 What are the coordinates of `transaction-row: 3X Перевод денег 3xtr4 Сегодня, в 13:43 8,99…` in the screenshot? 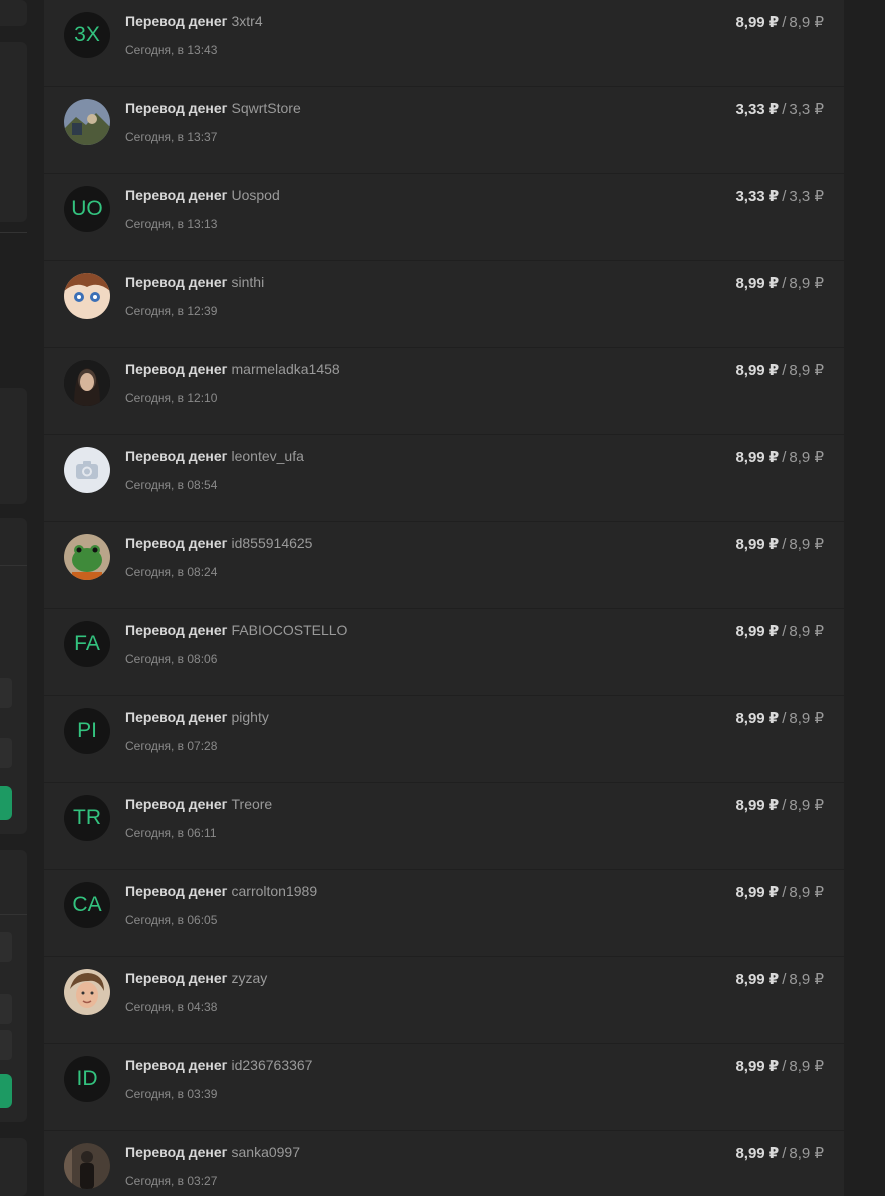 It's located at (444, 43).